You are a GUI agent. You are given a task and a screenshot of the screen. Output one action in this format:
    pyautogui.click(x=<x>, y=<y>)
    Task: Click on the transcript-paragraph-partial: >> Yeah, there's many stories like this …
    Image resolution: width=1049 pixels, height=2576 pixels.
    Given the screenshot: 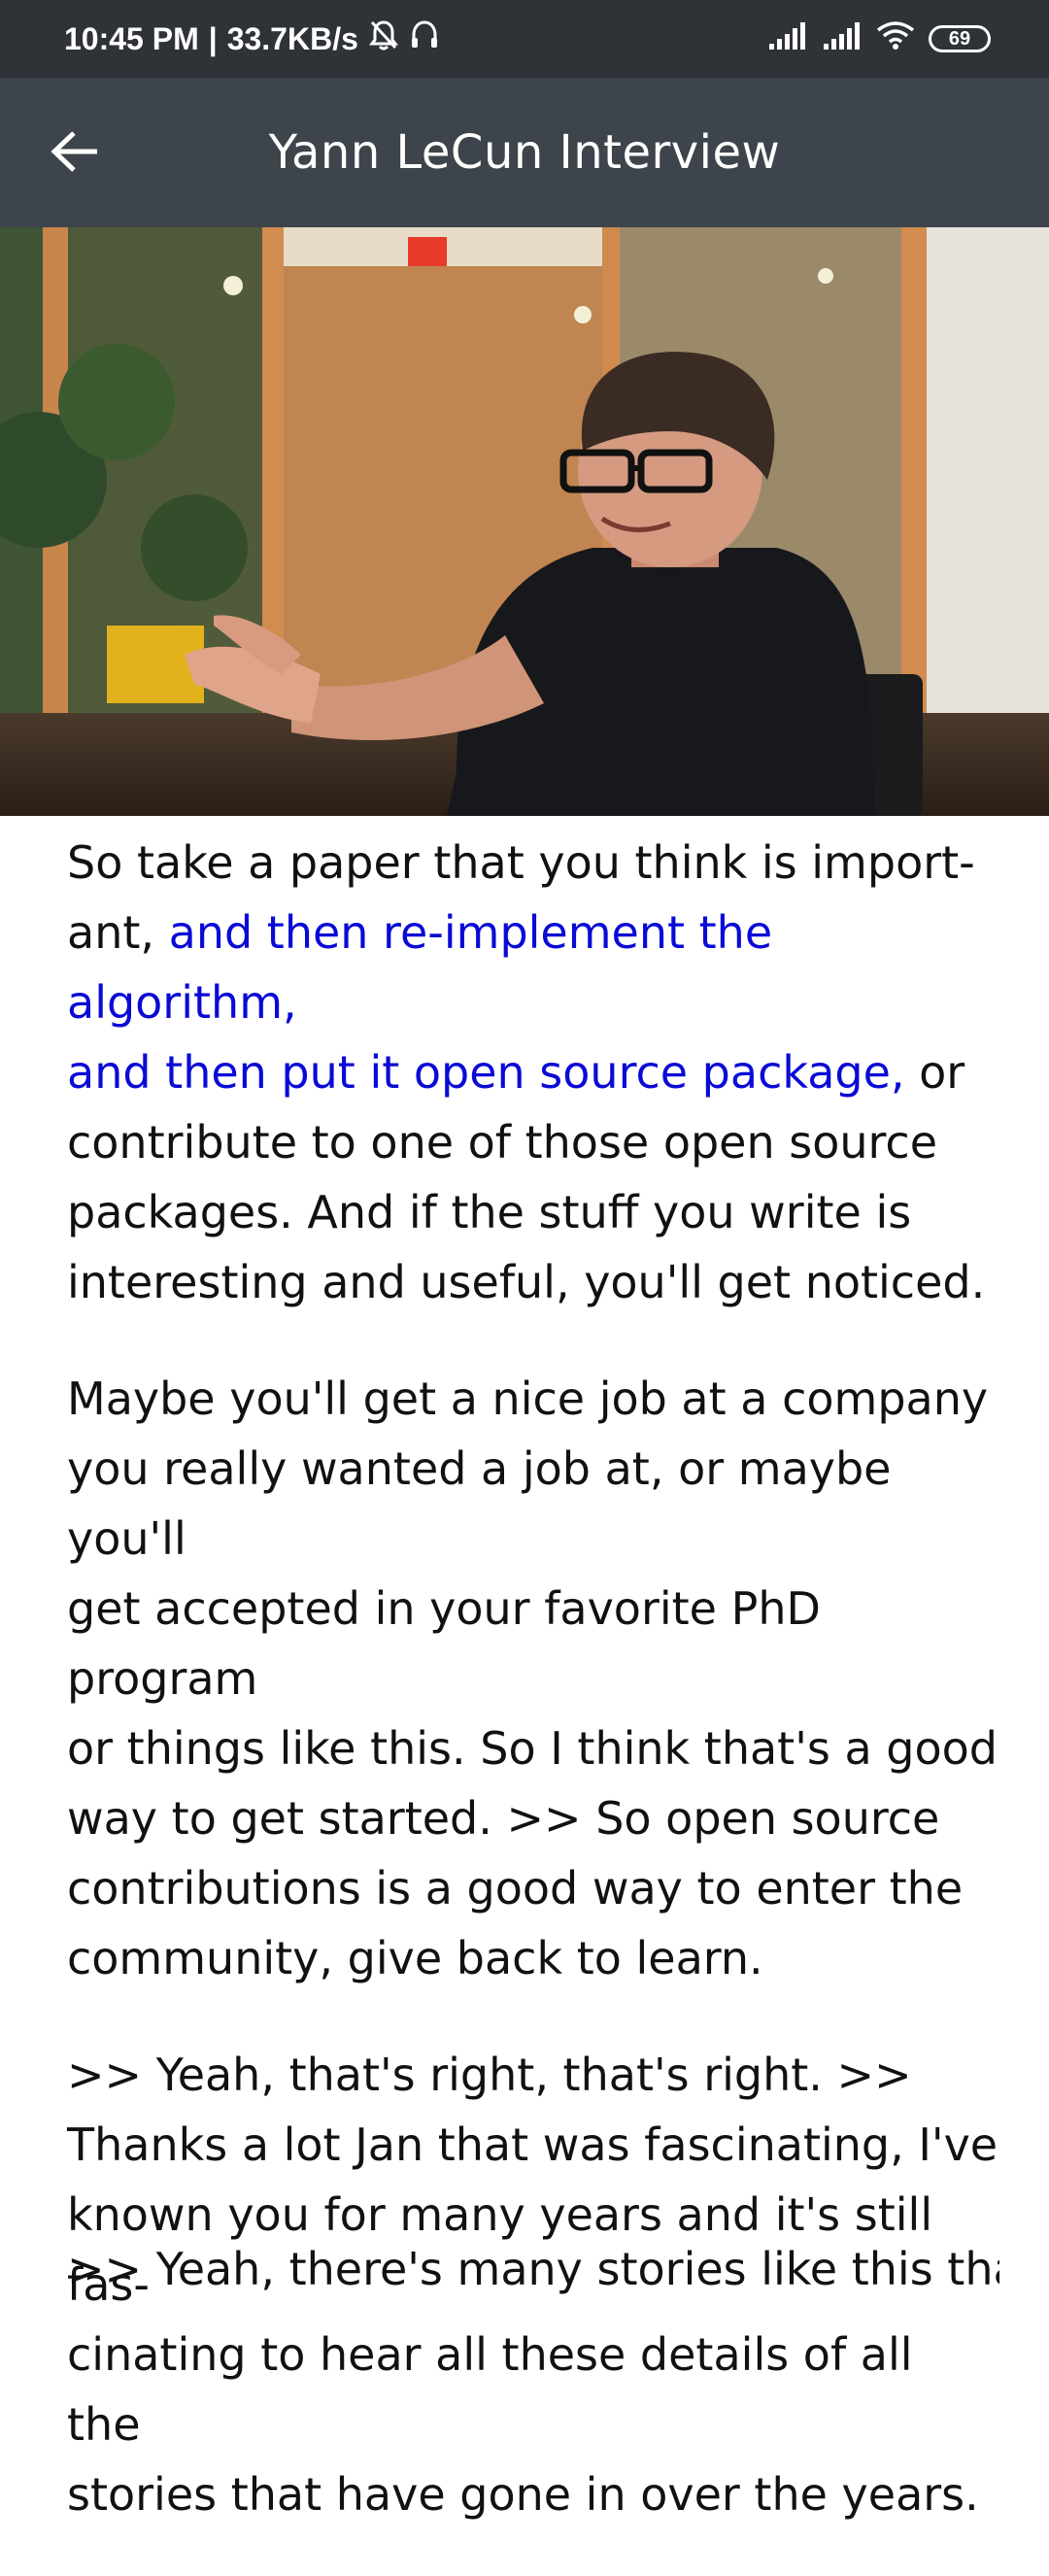 What is the action you would take?
    pyautogui.click(x=533, y=2269)
    